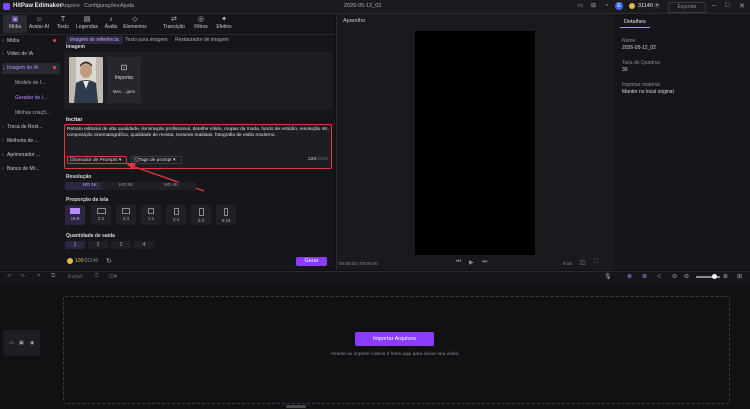 This screenshot has width=750, height=409. What do you see at coordinates (9, 276) in the screenshot?
I see `undo-icon: ↶` at bounding box center [9, 276].